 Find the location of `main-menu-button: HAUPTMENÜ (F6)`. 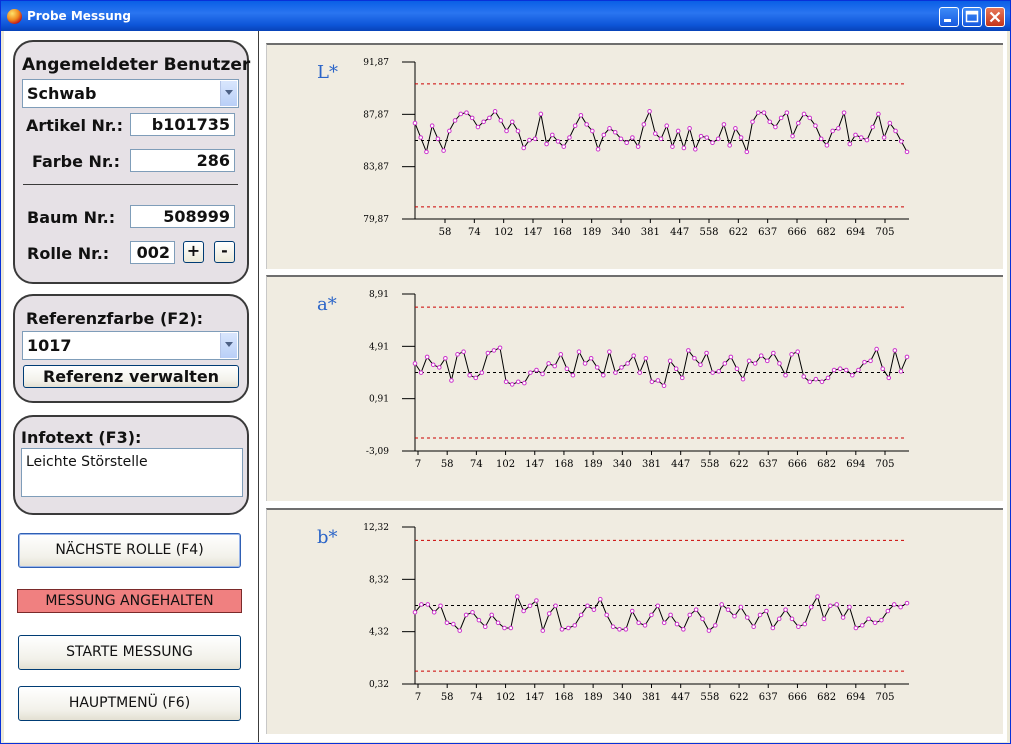

main-menu-button: HAUPTMENÜ (F6) is located at coordinates (129, 703).